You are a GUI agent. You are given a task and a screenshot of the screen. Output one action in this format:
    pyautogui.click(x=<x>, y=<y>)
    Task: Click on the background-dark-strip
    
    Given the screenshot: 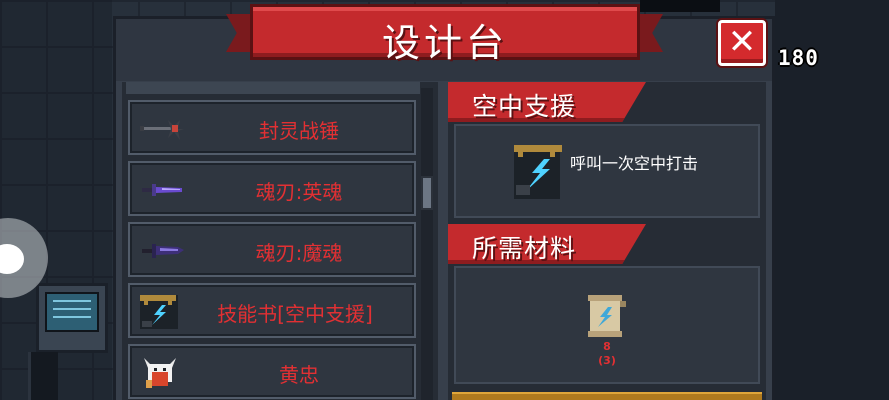 What is the action you would take?
    pyautogui.click(x=680, y=6)
    